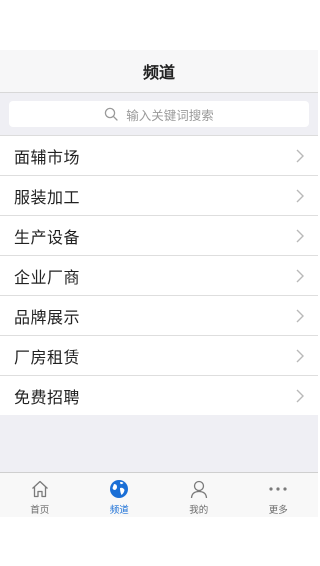 The width and height of the screenshot is (320, 566). I want to click on empty-area, so click(159, 443).